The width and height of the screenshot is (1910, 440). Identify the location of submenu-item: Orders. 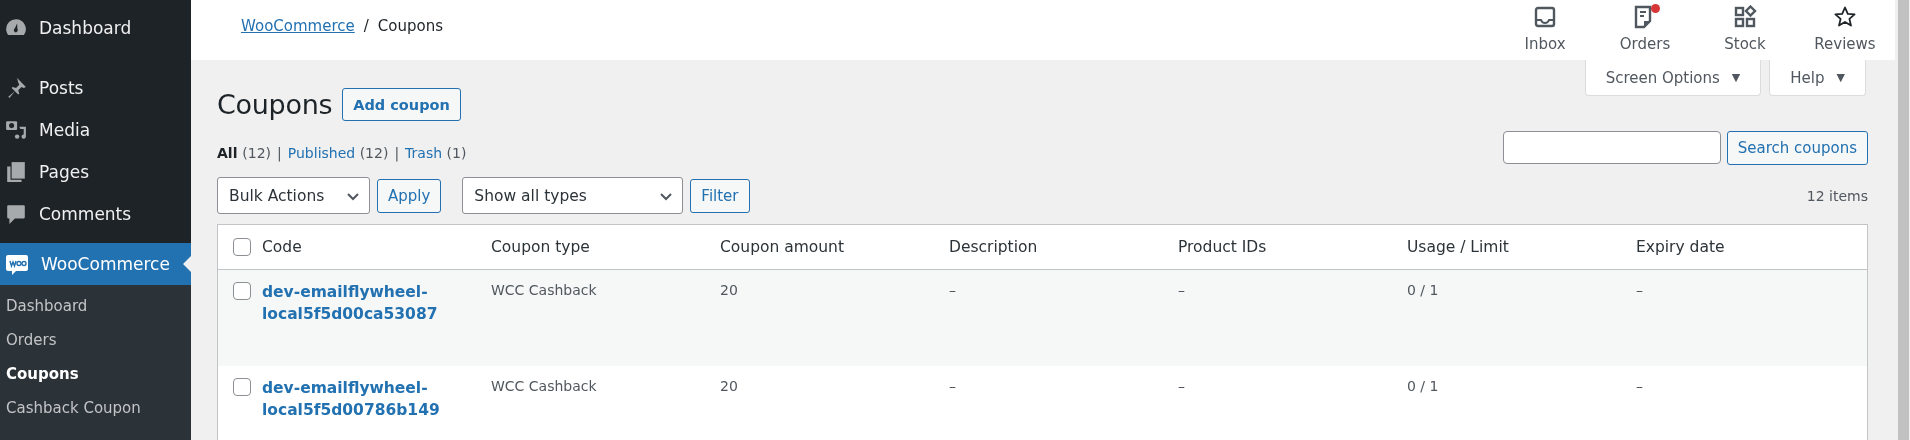
(95, 342).